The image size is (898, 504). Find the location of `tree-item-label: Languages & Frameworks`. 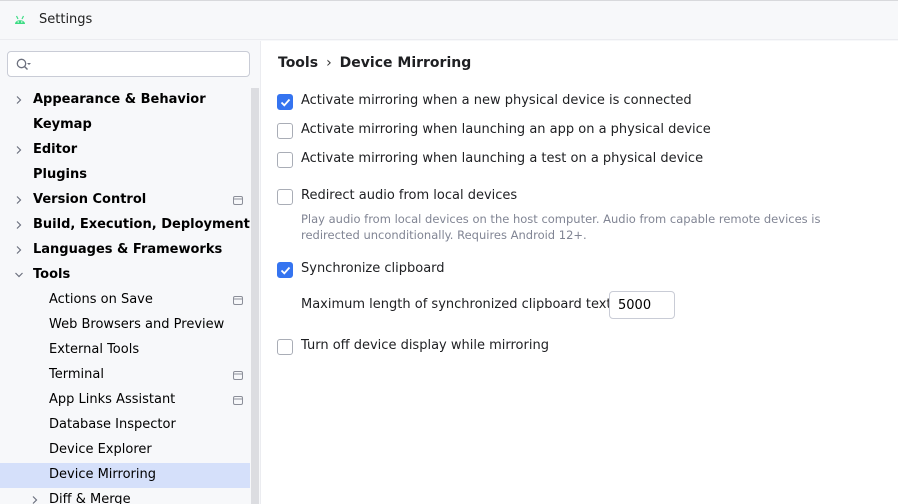

tree-item-label: Languages & Frameworks is located at coordinates (128, 249).